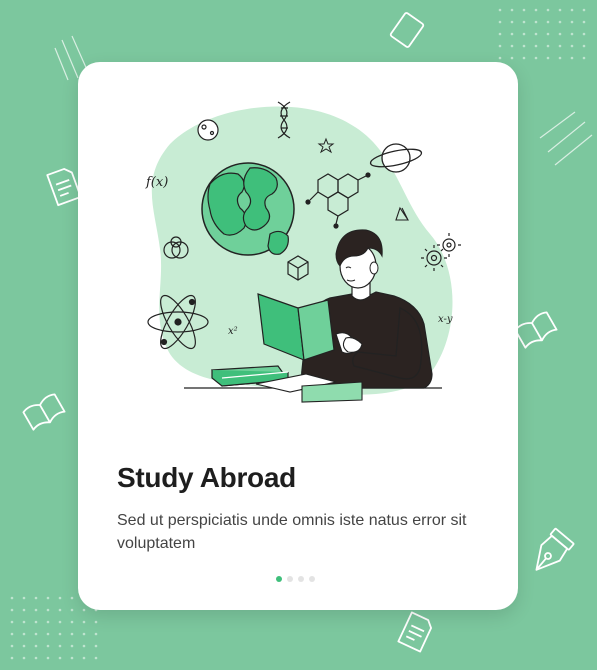 The width and height of the screenshot is (597, 670). Describe the element at coordinates (295, 579) in the screenshot. I see `pagination-dots` at that location.